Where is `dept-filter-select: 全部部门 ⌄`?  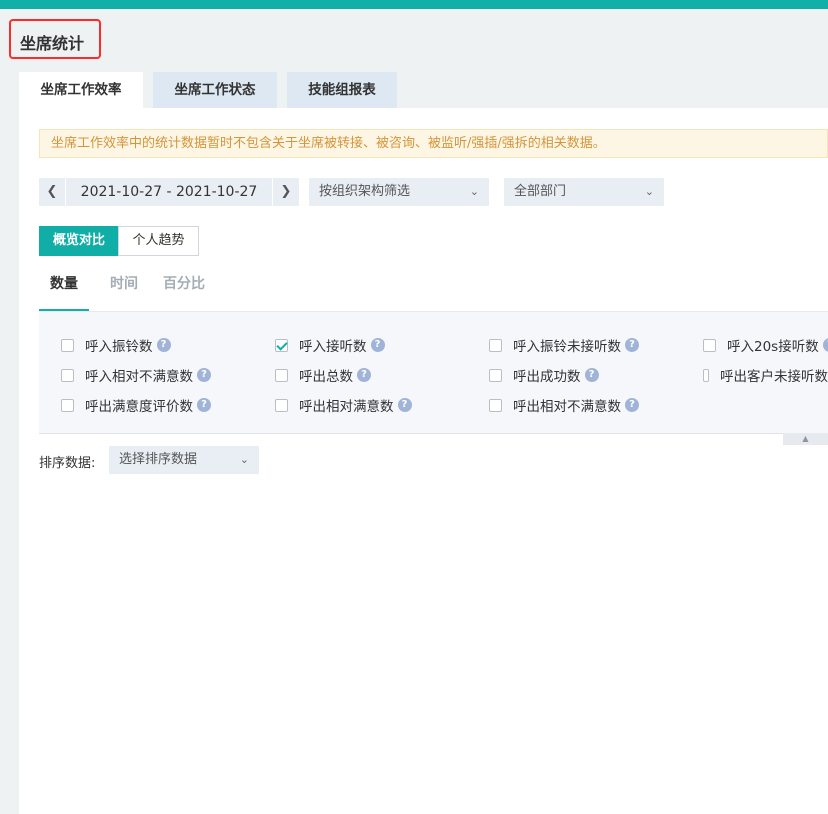 dept-filter-select: 全部部门 ⌄ is located at coordinates (584, 192).